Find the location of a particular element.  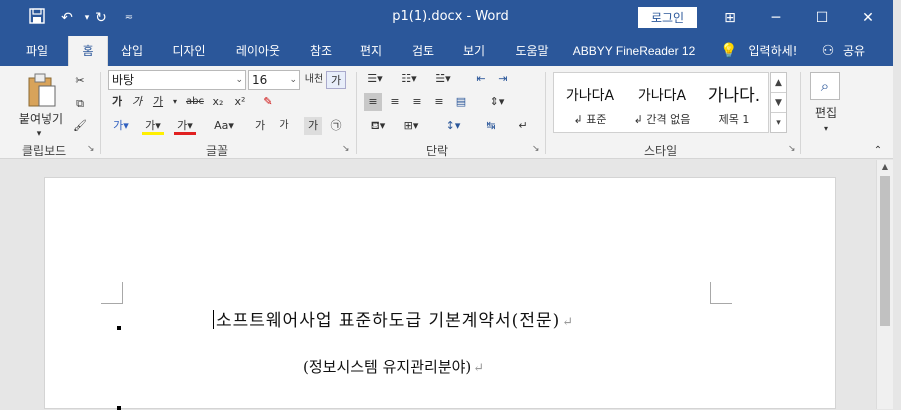

justify-icon: ≡ is located at coordinates (439, 102).